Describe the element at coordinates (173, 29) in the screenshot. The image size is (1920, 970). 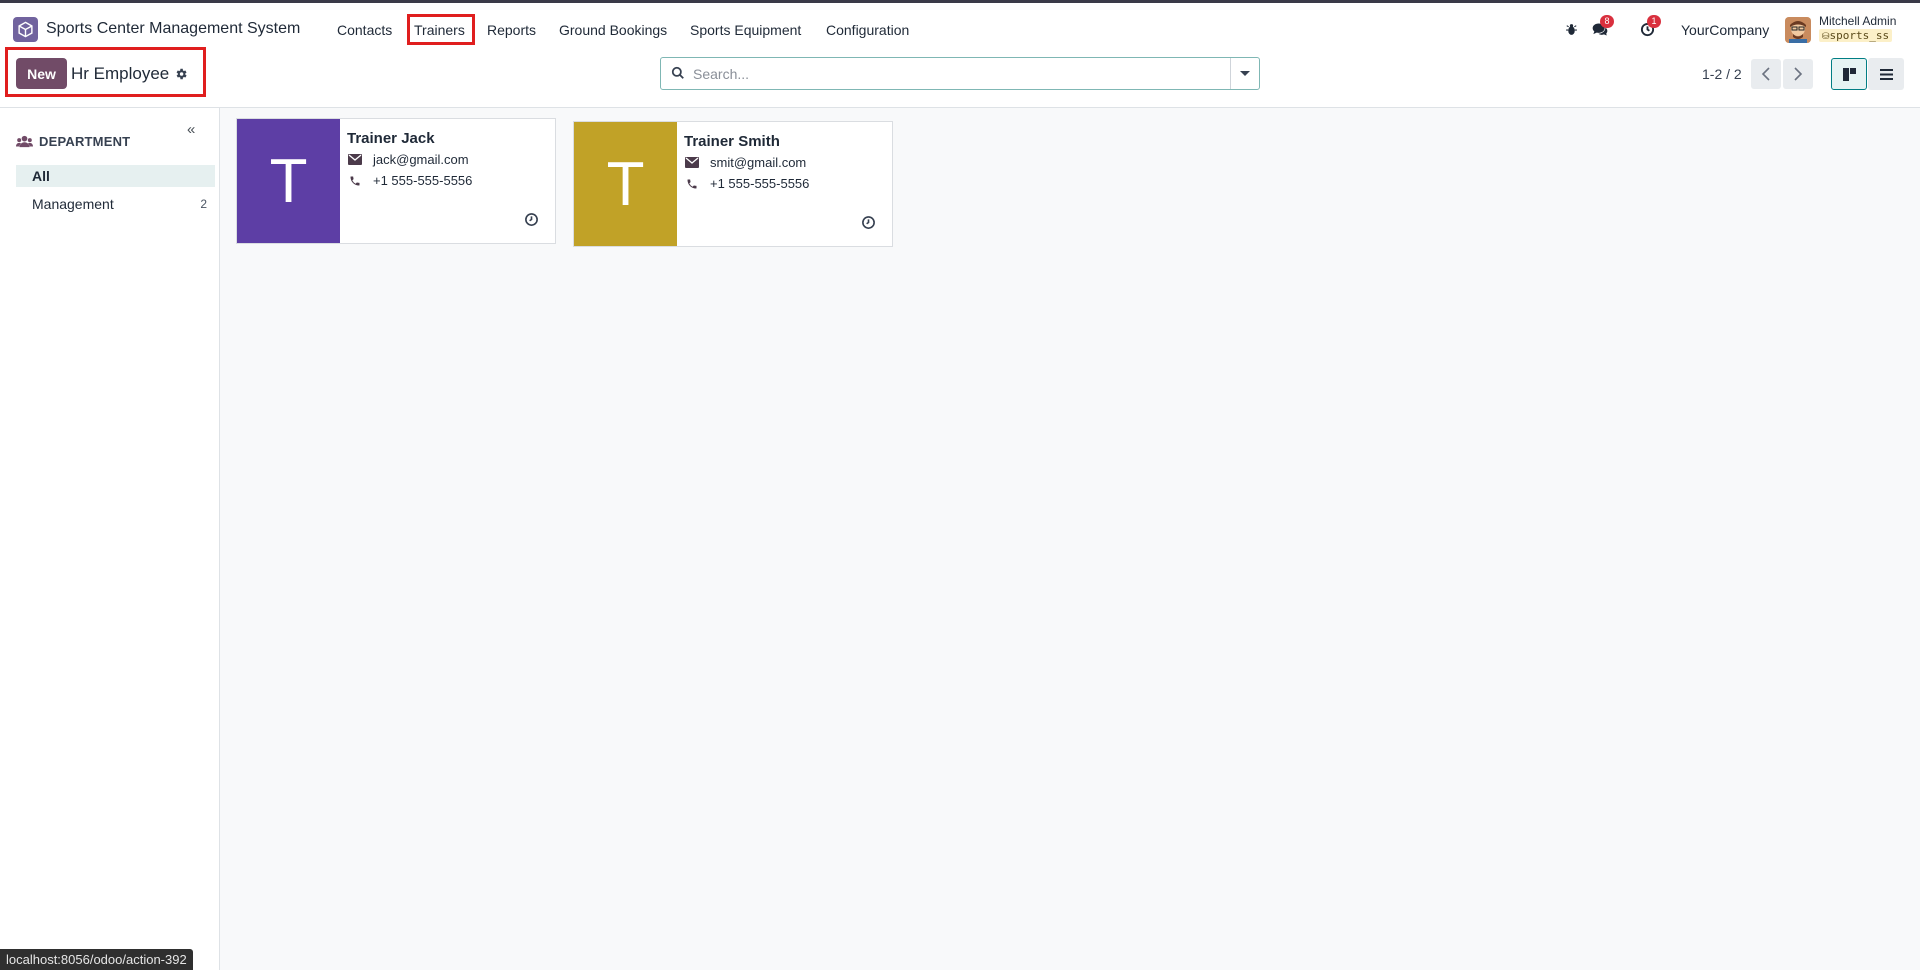
I see `app-name: Sports Center Management System` at that location.